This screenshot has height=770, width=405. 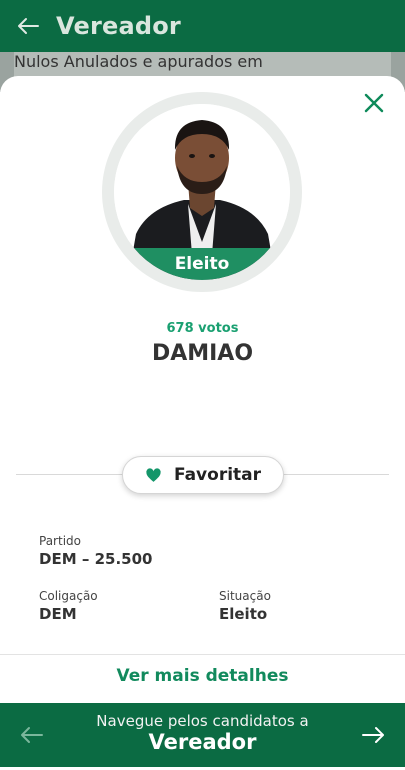 I want to click on page-title: Vereador, so click(x=118, y=26).